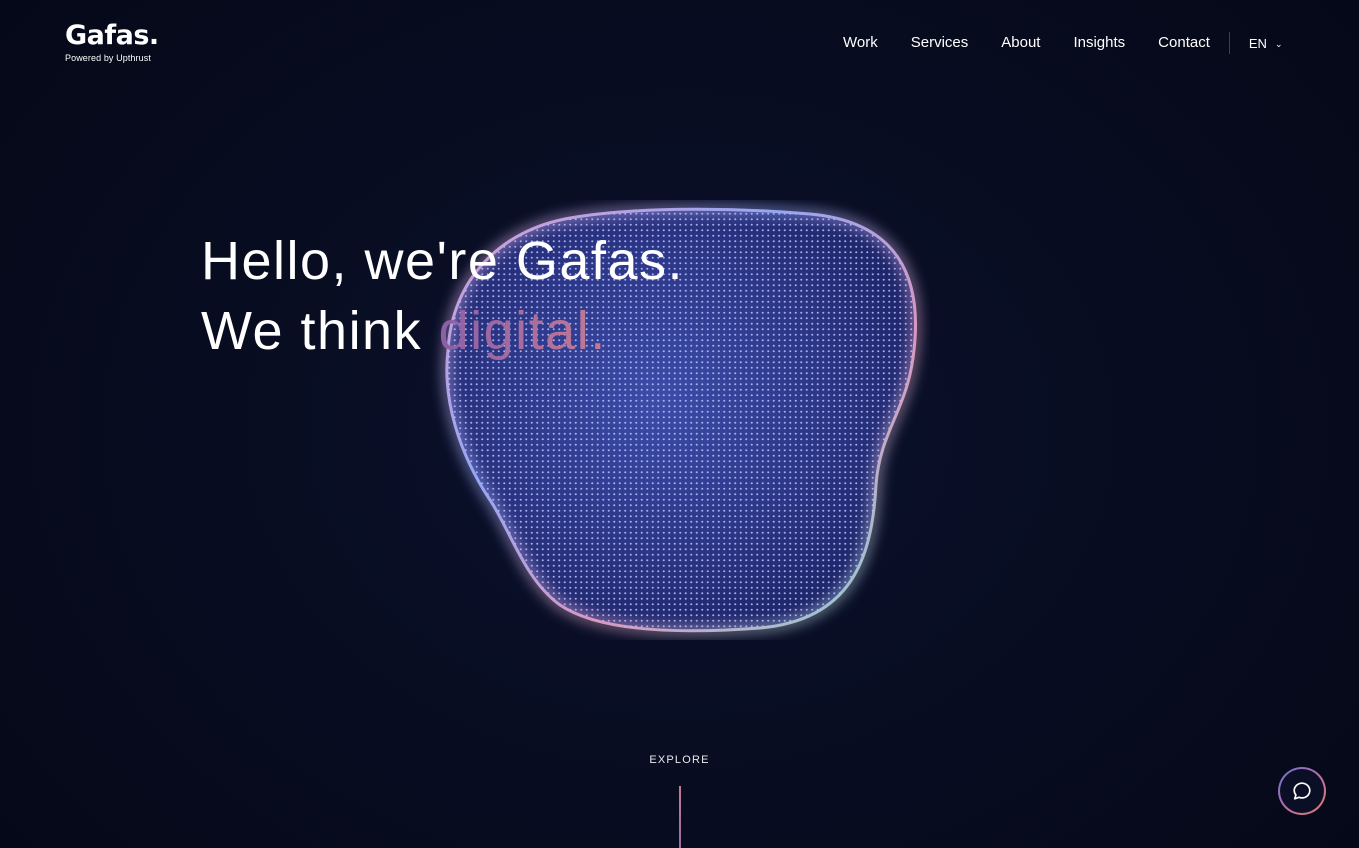 The height and width of the screenshot is (848, 1359). Describe the element at coordinates (1020, 43) in the screenshot. I see `nav-item-about: About` at that location.